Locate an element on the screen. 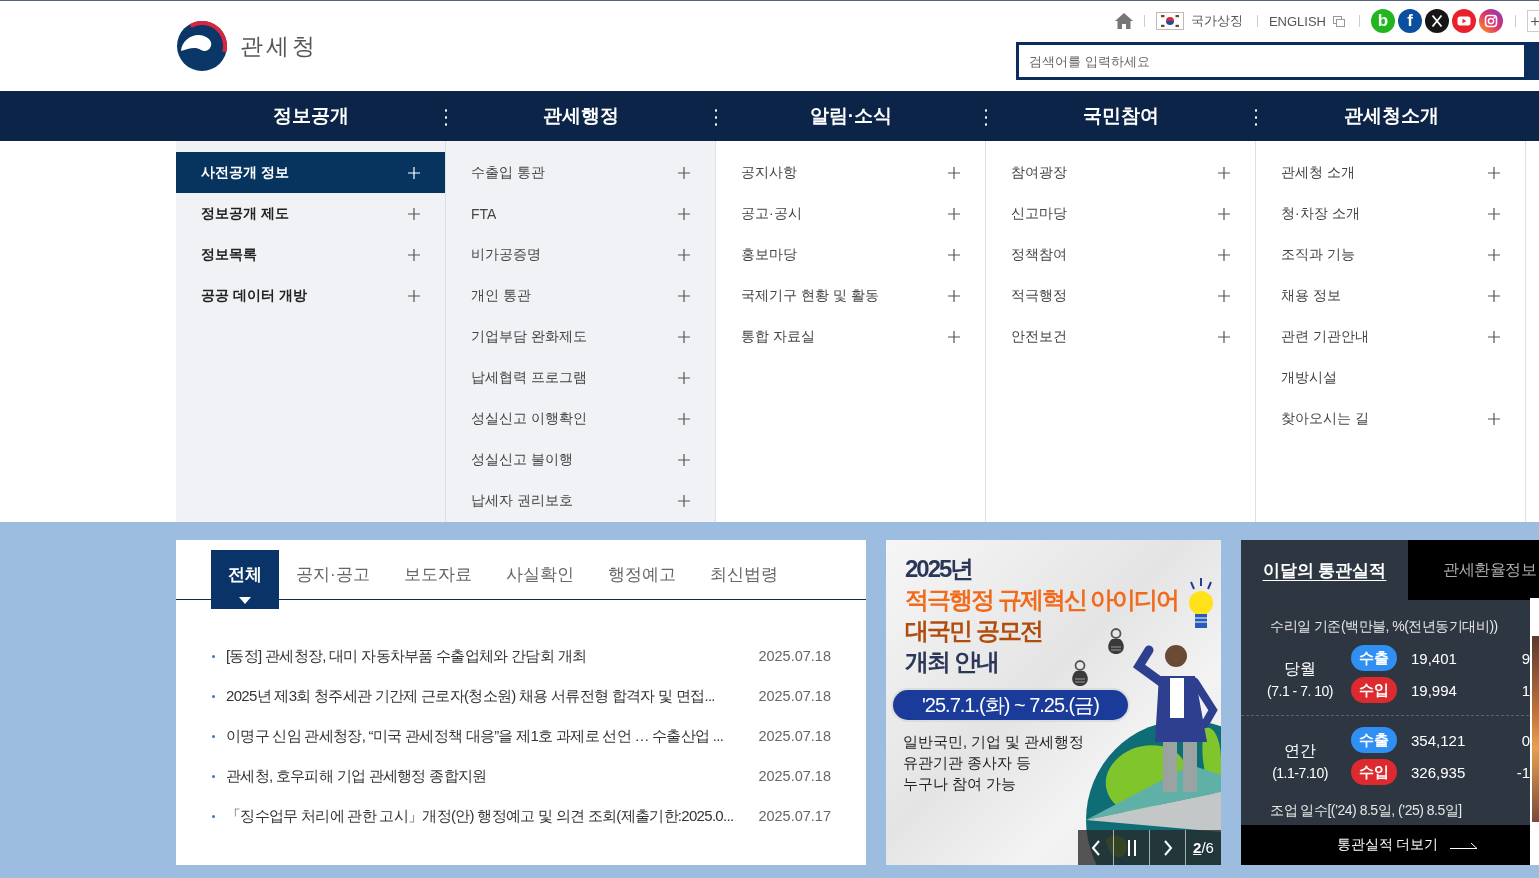 The width and height of the screenshot is (1539, 878). plus-icon is located at coordinates (1535, 21).